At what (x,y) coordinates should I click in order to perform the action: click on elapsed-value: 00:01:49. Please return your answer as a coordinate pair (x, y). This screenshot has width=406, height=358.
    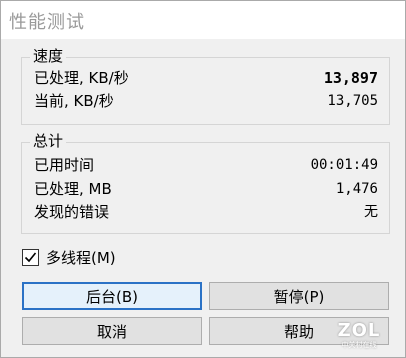
    Looking at the image, I should click on (344, 165).